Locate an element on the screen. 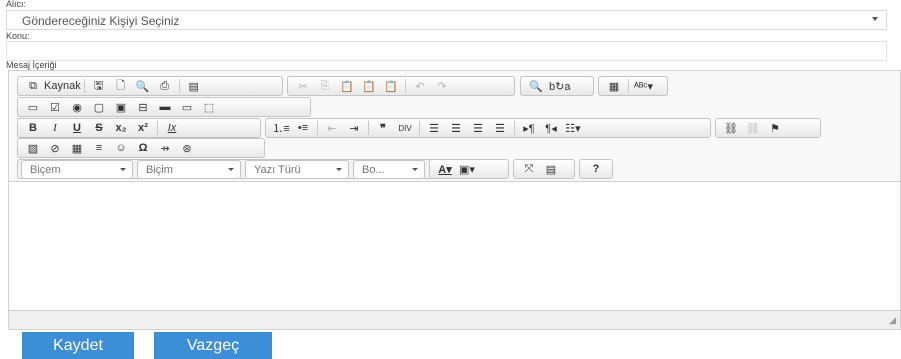  blockquote-icon: ❞ is located at coordinates (383, 128).